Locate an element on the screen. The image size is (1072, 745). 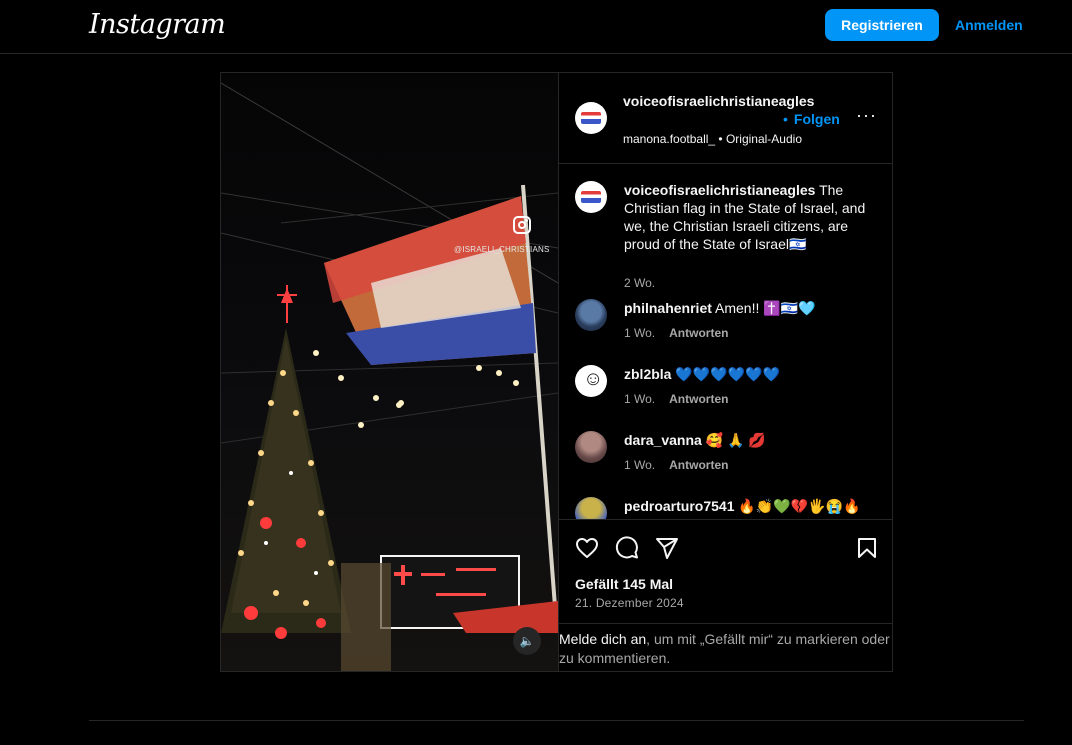
comment-text: zbl2bla 💙💙💙💙💙💙 is located at coordinates (749, 374).